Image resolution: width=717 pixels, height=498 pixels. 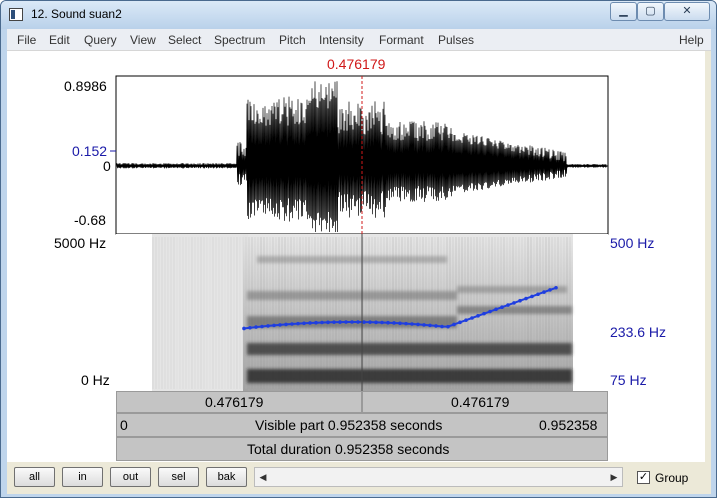 What do you see at coordinates (16, 14) in the screenshot?
I see `app-icon` at bounding box center [16, 14].